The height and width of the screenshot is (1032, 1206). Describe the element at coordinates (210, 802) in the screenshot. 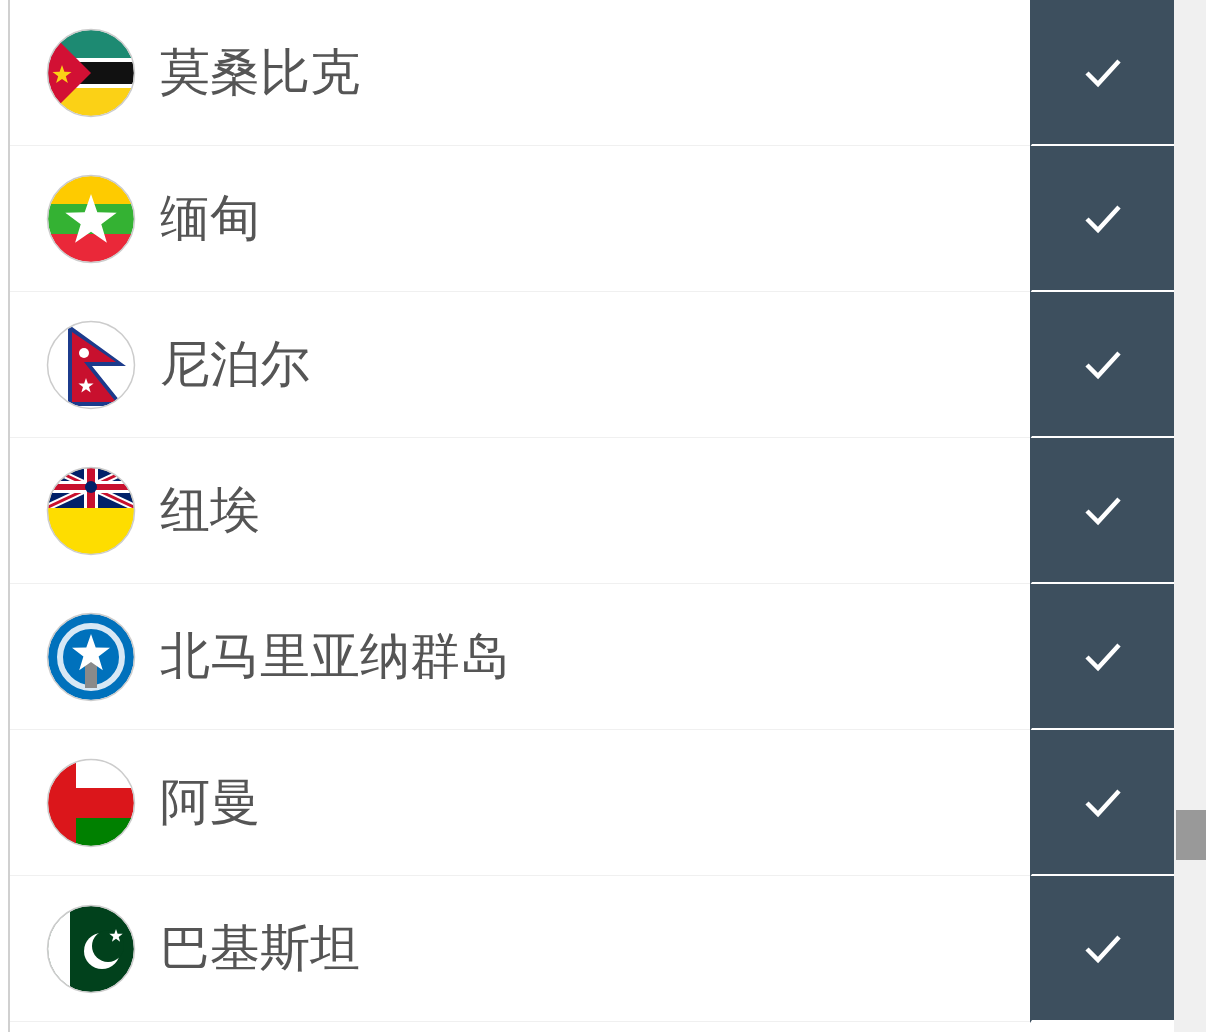

I see `country-name: 阿曼` at that location.